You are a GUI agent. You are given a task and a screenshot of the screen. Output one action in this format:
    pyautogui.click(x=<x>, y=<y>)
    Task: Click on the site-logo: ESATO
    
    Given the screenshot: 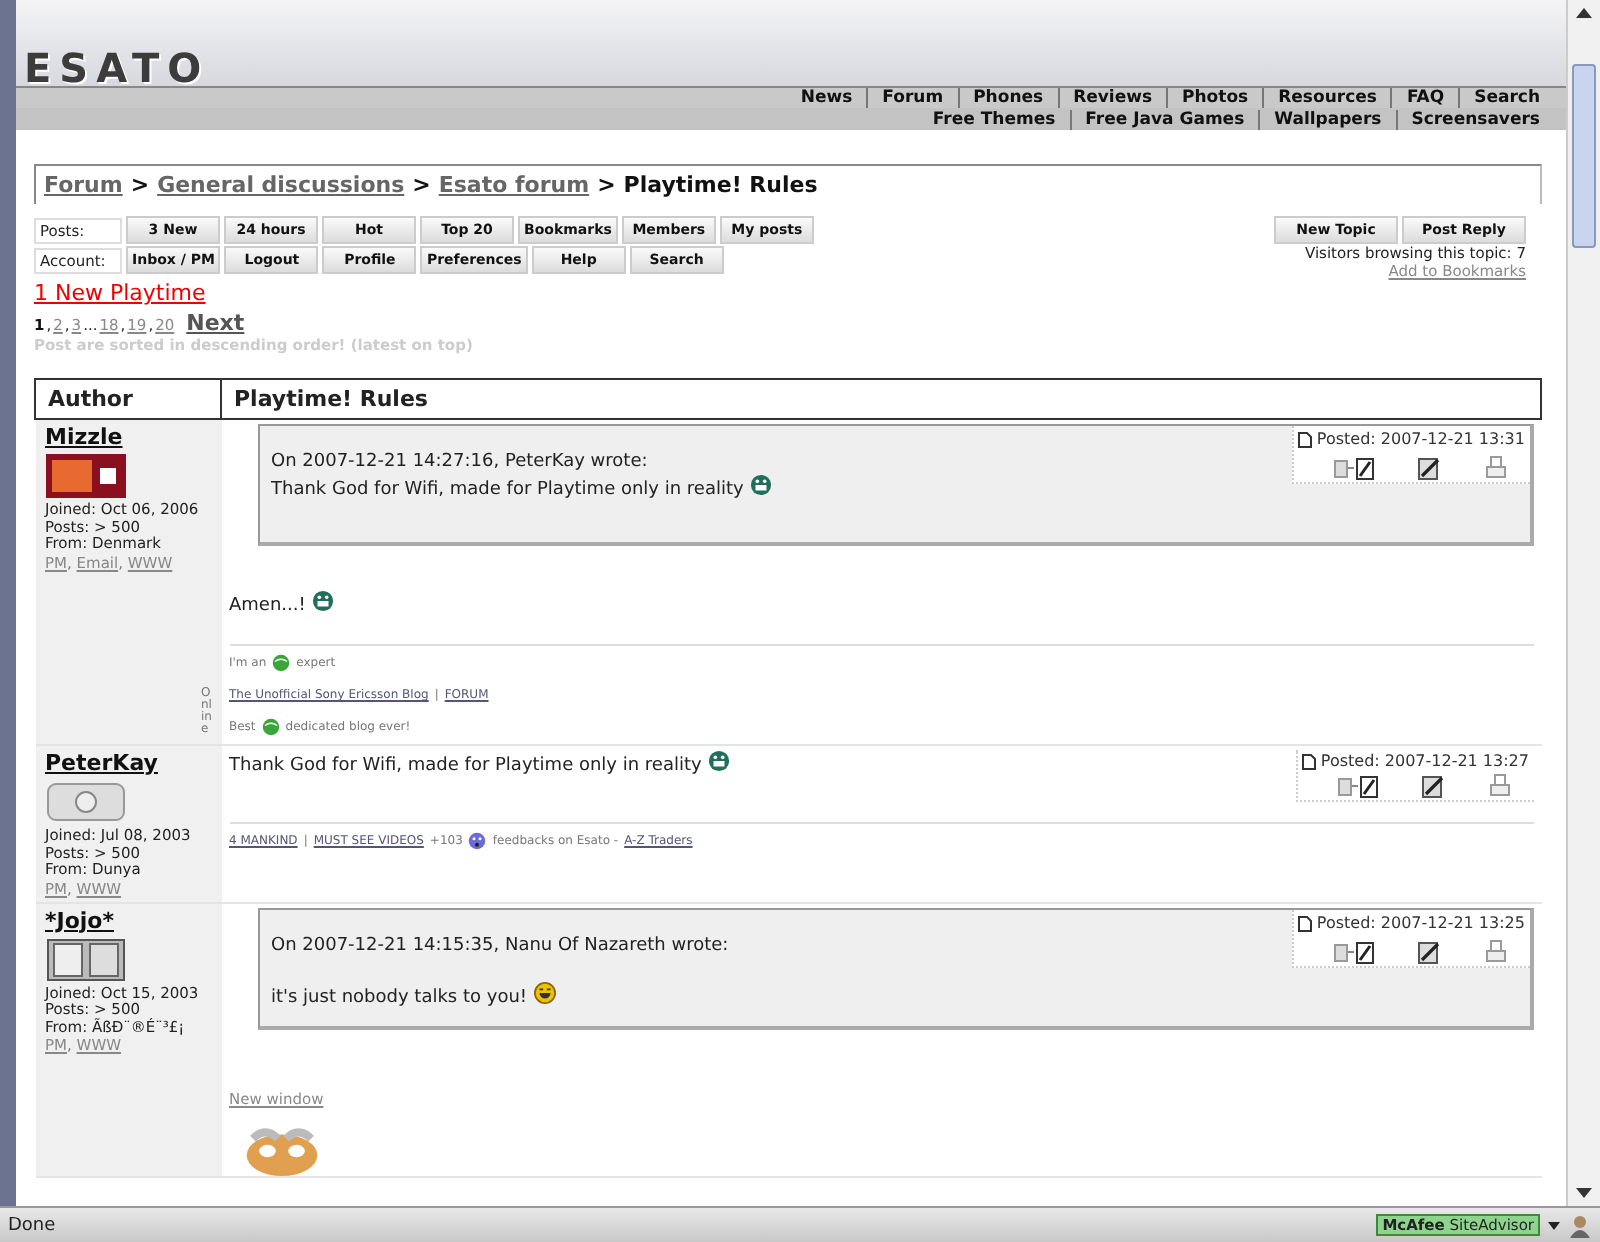 What is the action you would take?
    pyautogui.click(x=117, y=68)
    